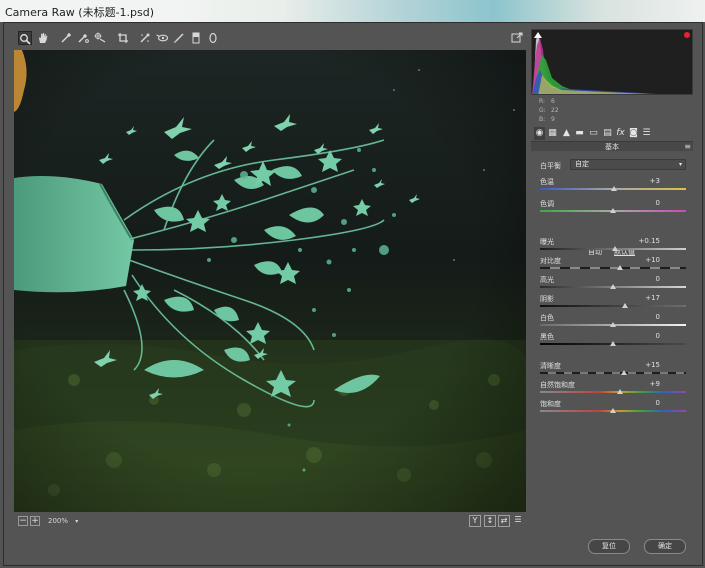 This screenshot has width=705, height=568. I want to click on slider-label: 黑色, so click(547, 337).